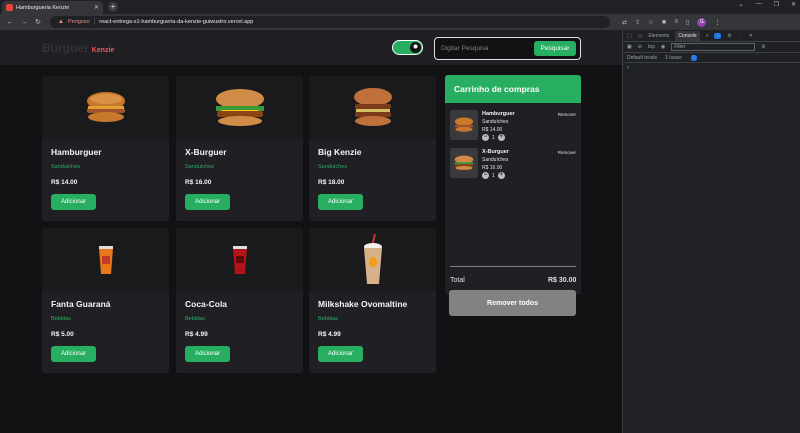 Image resolution: width=800 pixels, height=433 pixels. Describe the element at coordinates (711, 58) in the screenshot. I see `log-levels-bar: Default levels 1 Issue: 1` at that location.